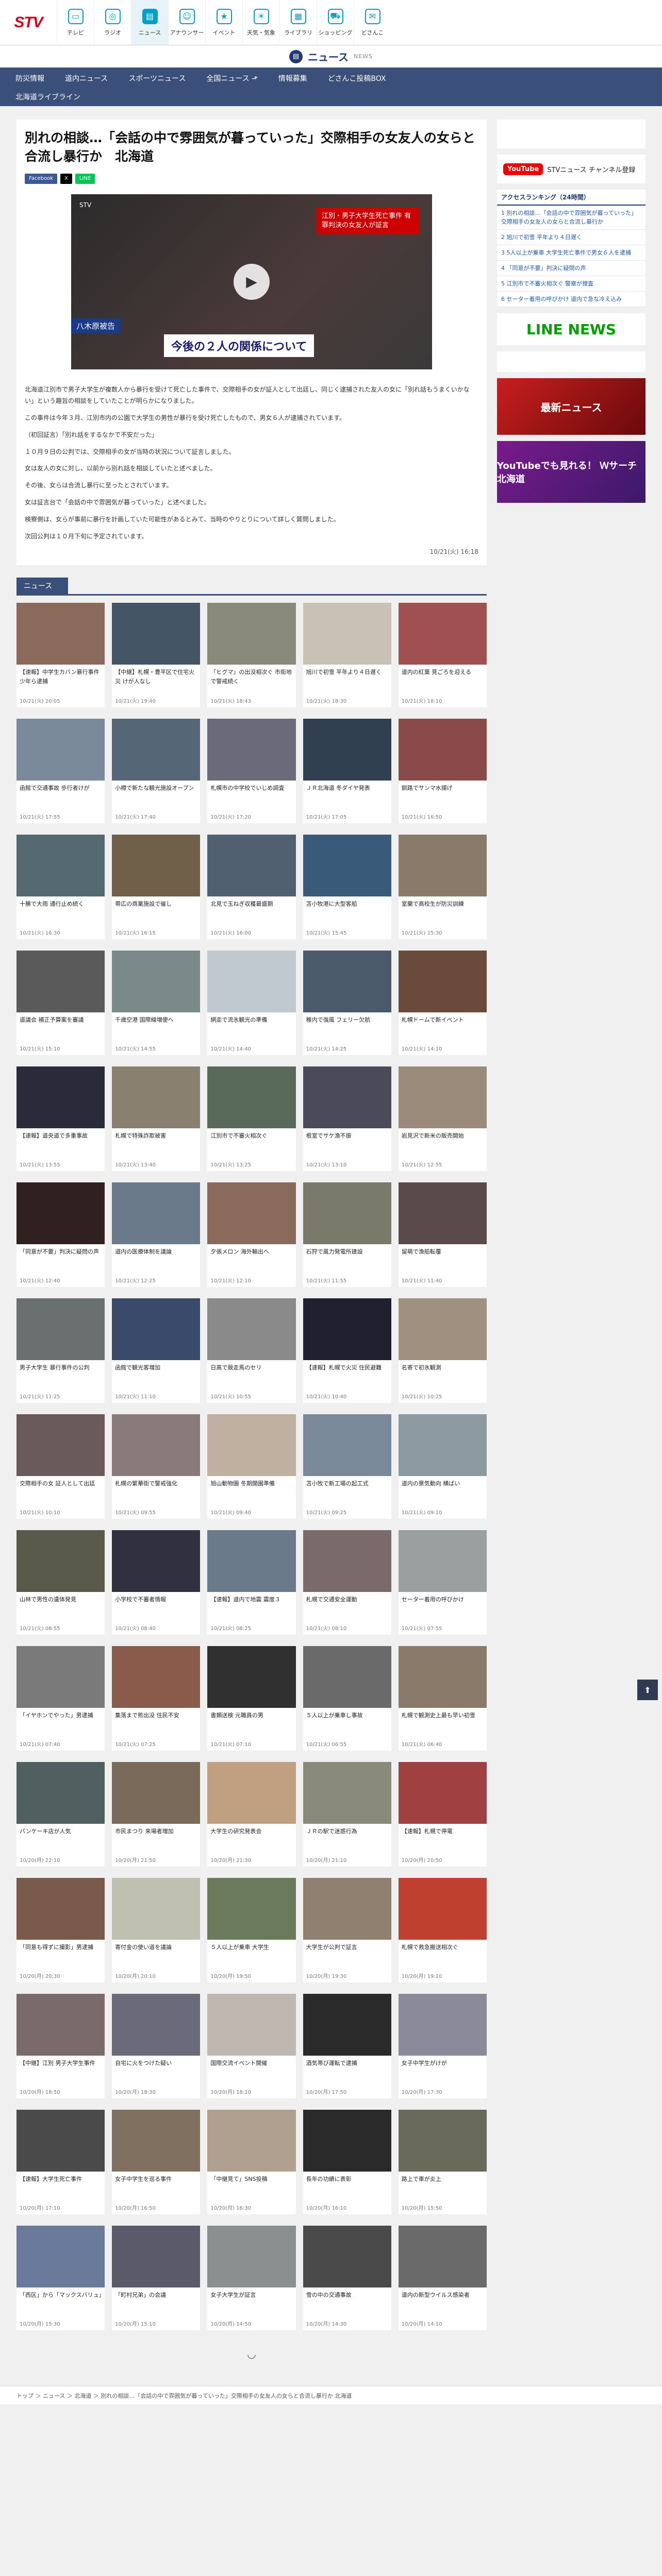 This screenshot has height=2576, width=662. Describe the element at coordinates (357, 78) in the screenshot. I see `sub-nav-link: どさんこ投稿BOX` at that location.